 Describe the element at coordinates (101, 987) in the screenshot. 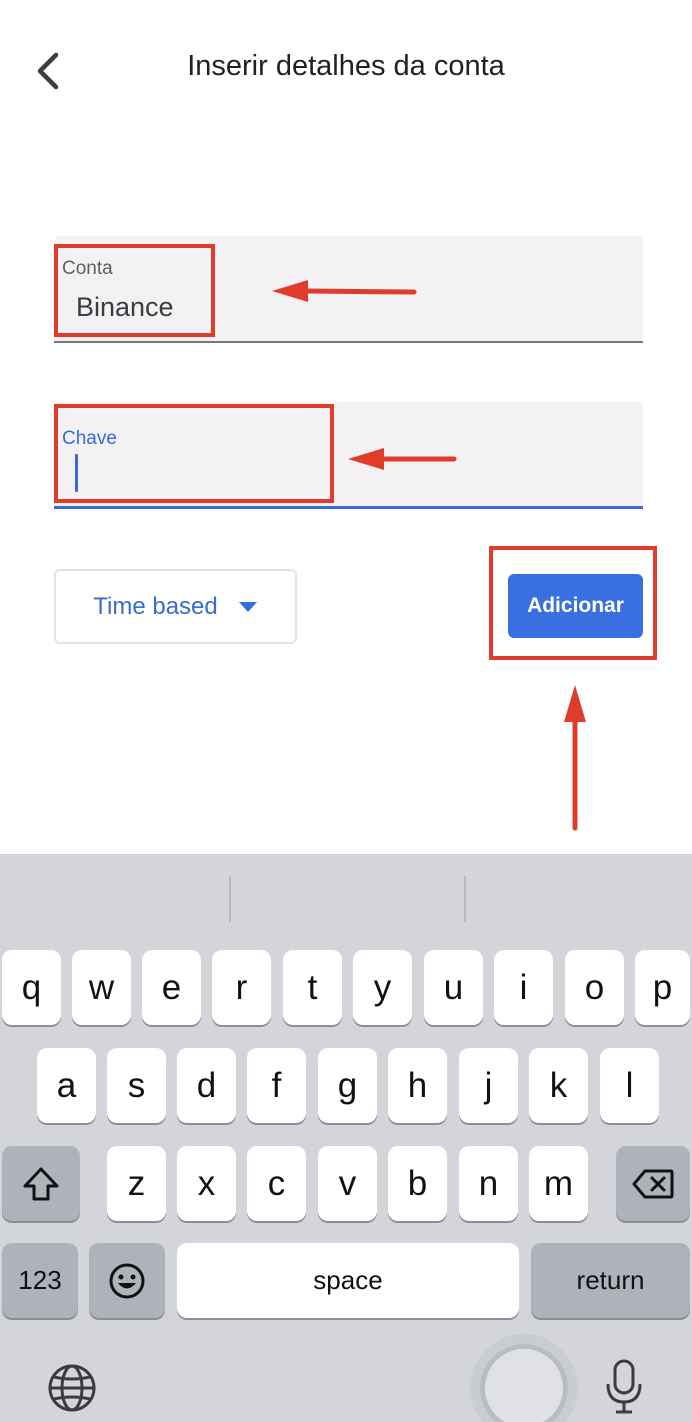

I see `key-w: w` at that location.